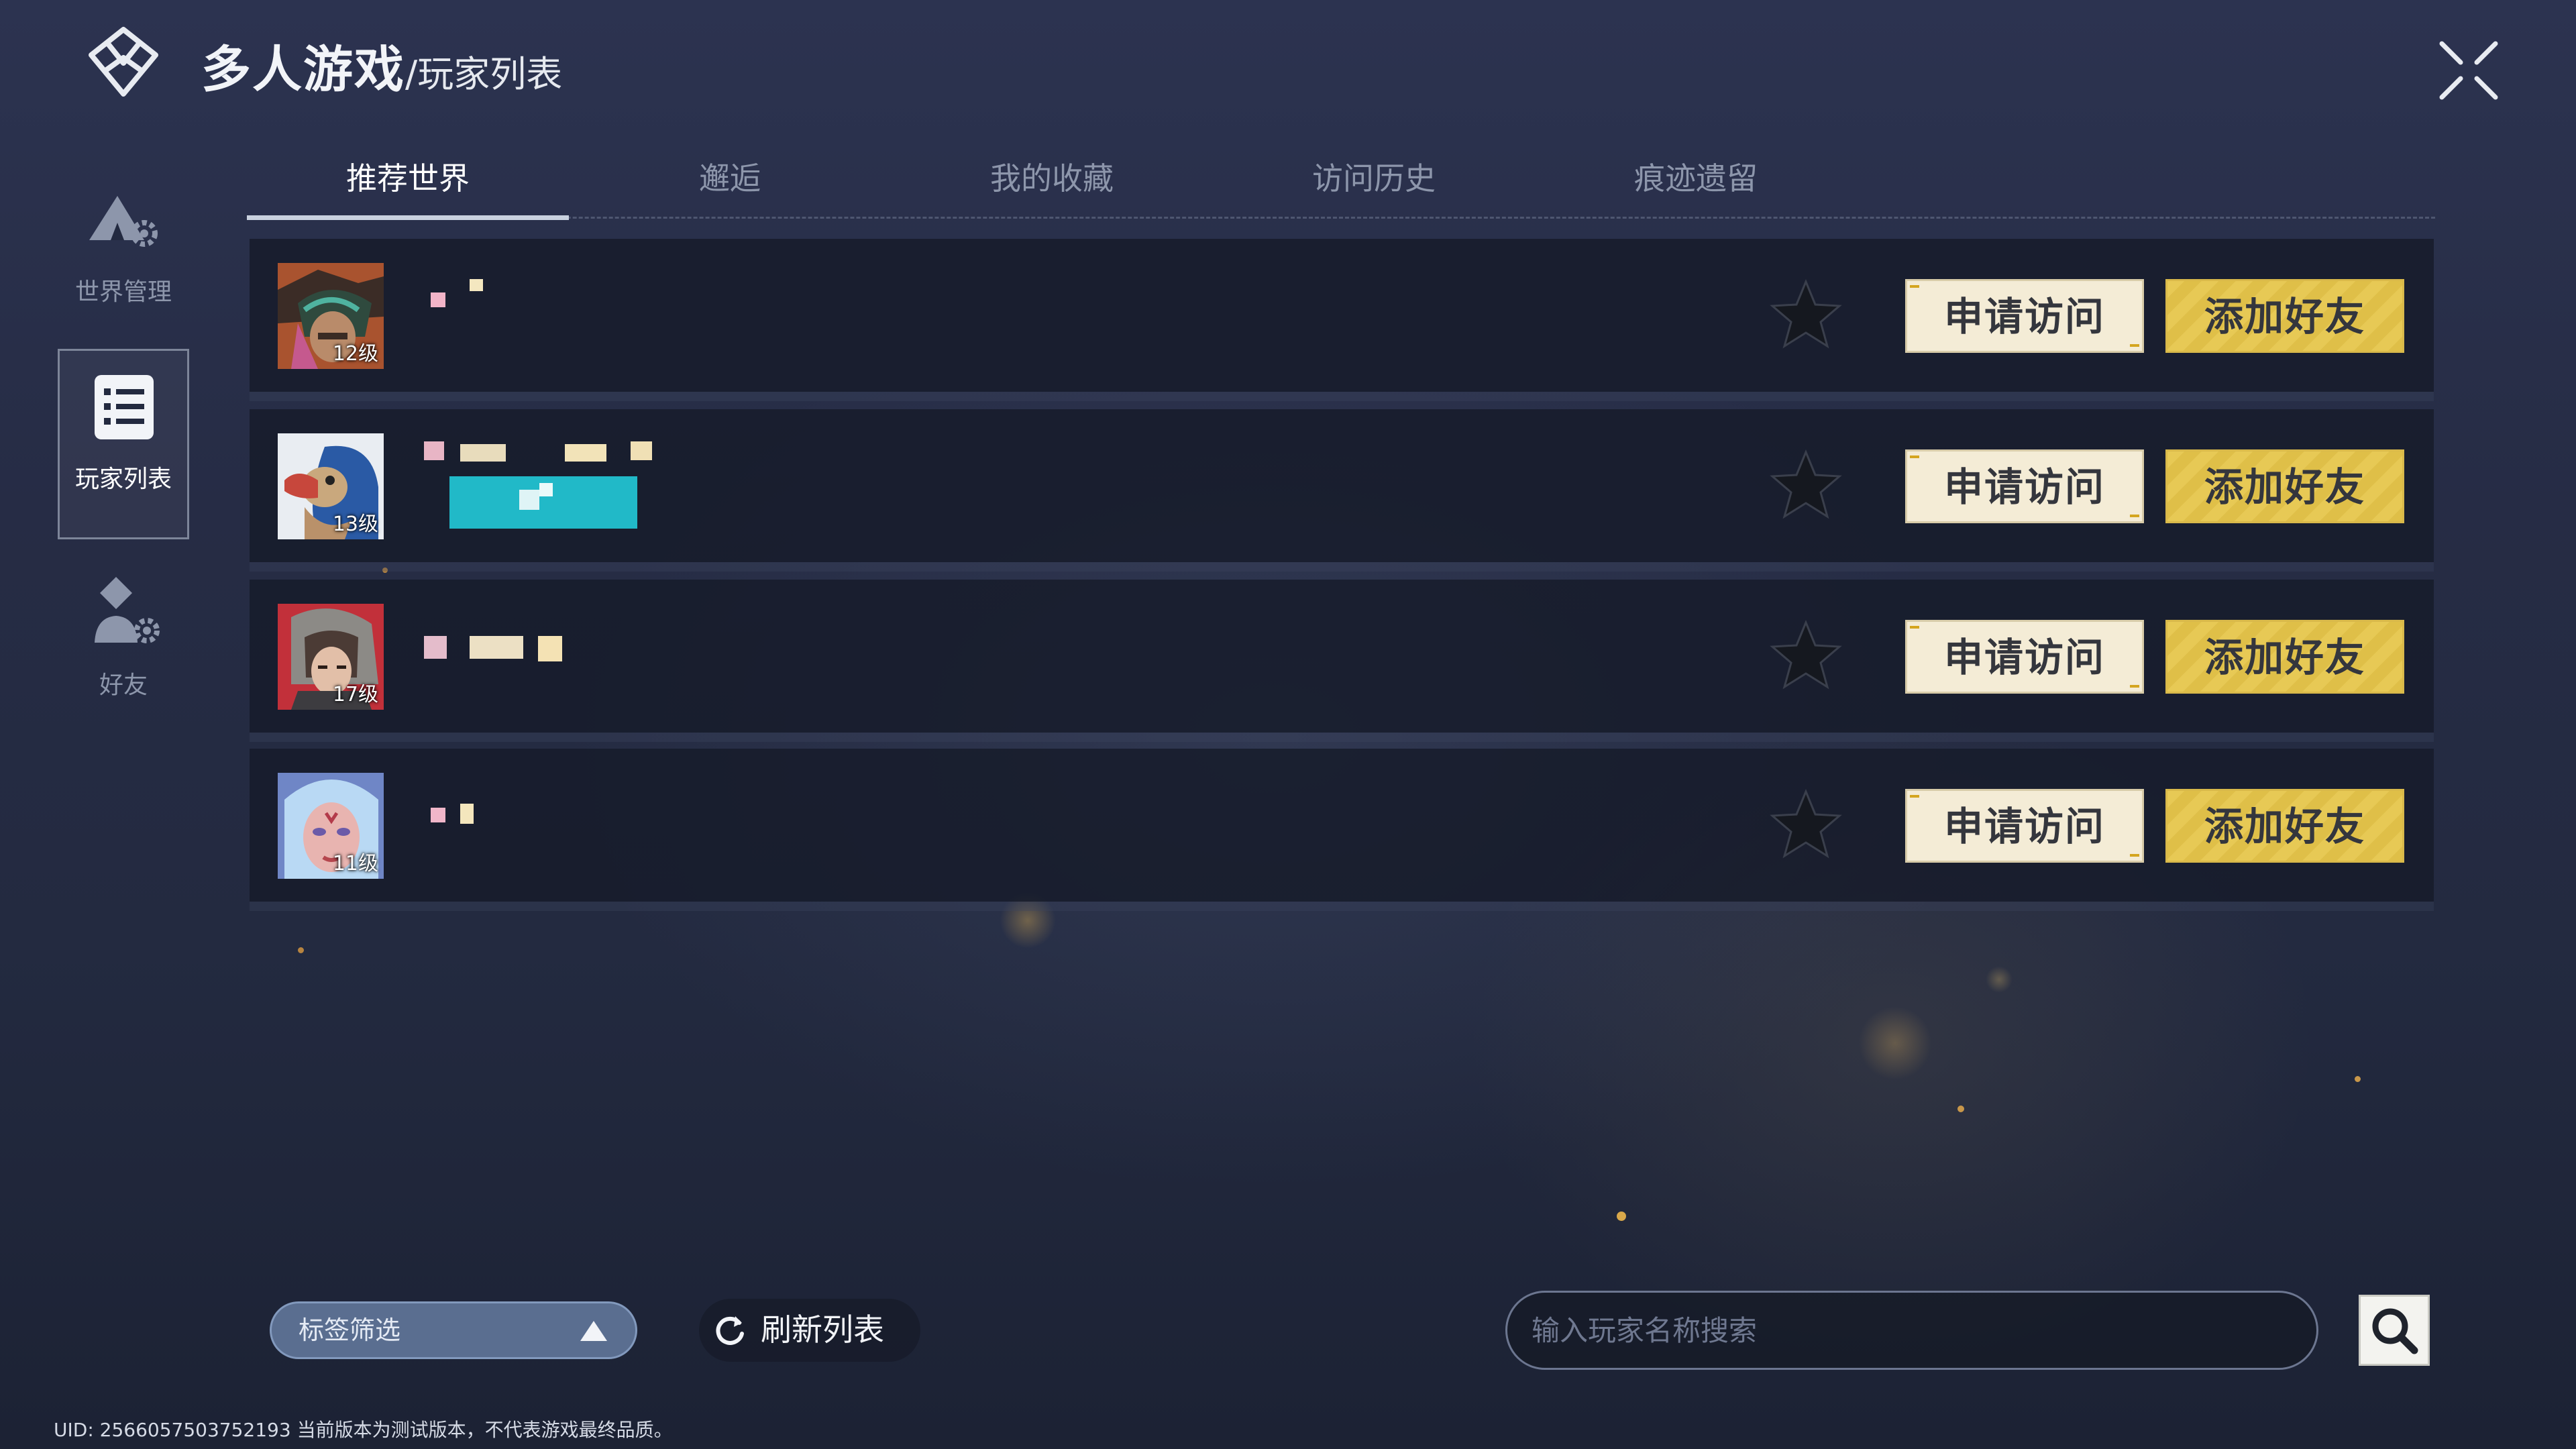 The height and width of the screenshot is (1449, 2576). Describe the element at coordinates (2468, 70) in the screenshot. I see `close-icon` at that location.